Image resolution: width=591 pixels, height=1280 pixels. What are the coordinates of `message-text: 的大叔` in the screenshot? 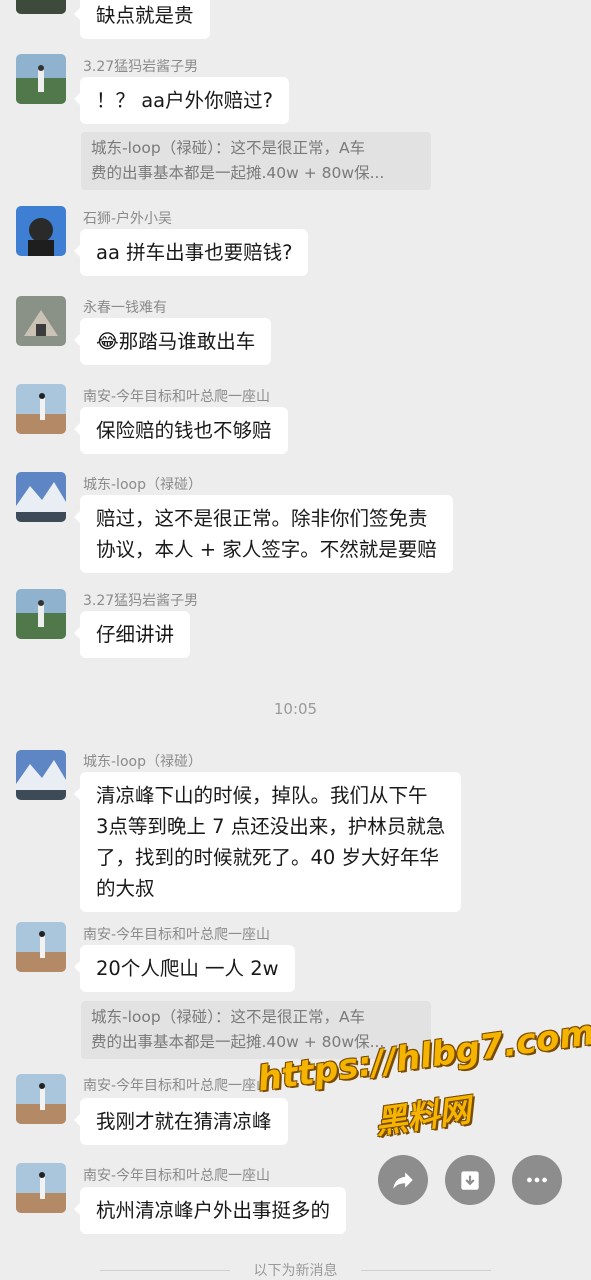 It's located at (125, 888).